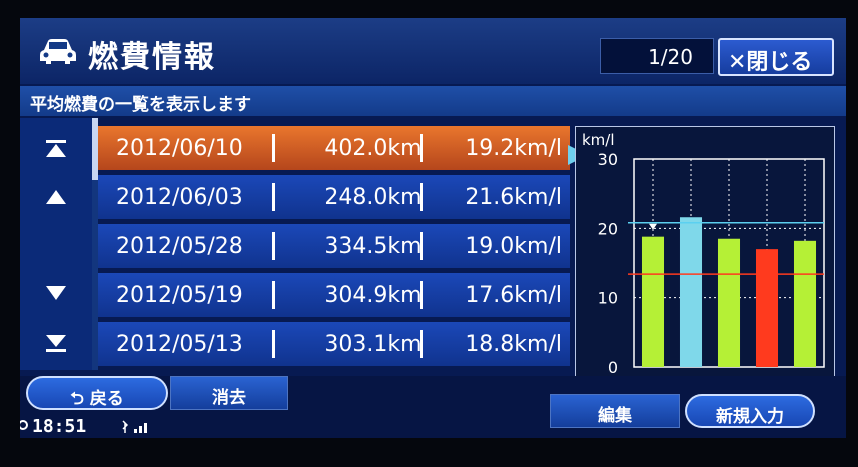 Image resolution: width=858 pixels, height=467 pixels. What do you see at coordinates (513, 344) in the screenshot?
I see `row-efficiency: 18.8km/l` at bounding box center [513, 344].